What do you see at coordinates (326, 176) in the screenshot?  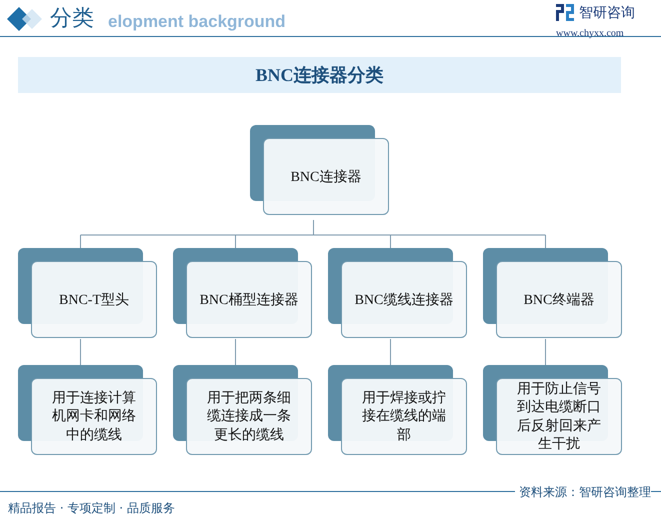 I see `root-node: BNC连接器` at bounding box center [326, 176].